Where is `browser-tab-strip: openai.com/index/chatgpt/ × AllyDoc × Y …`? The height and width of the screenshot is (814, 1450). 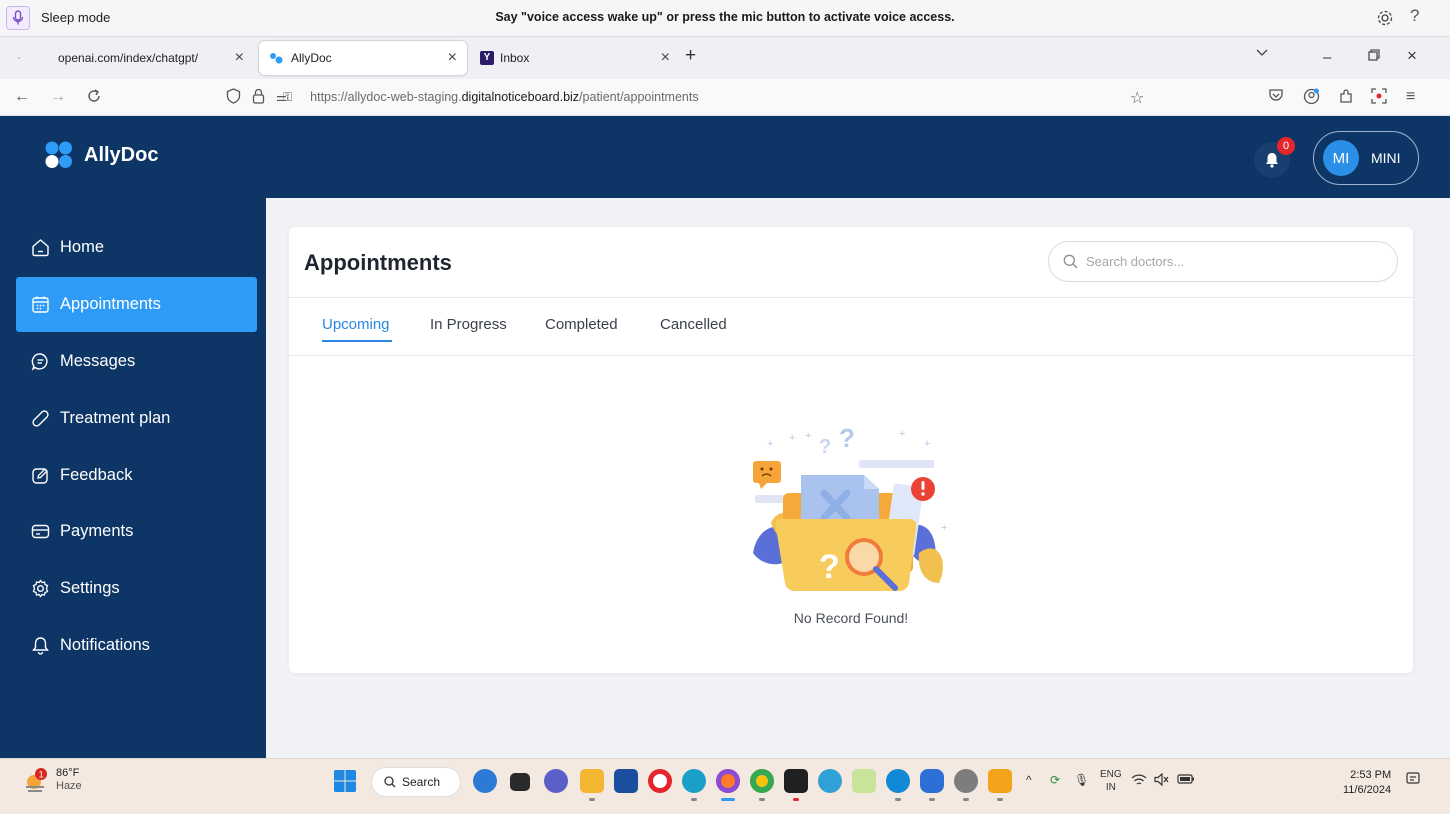 browser-tab-strip: openai.com/index/chatgpt/ × AllyDoc × Y … is located at coordinates (725, 58).